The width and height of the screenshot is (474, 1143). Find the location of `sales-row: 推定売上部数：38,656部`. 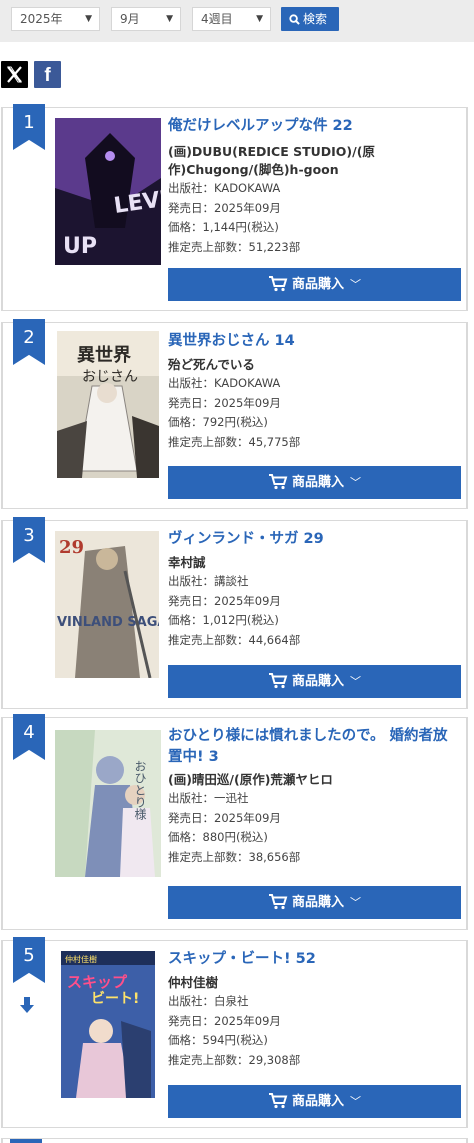

sales-row: 推定売上部数：38,656部 is located at coordinates (234, 856).